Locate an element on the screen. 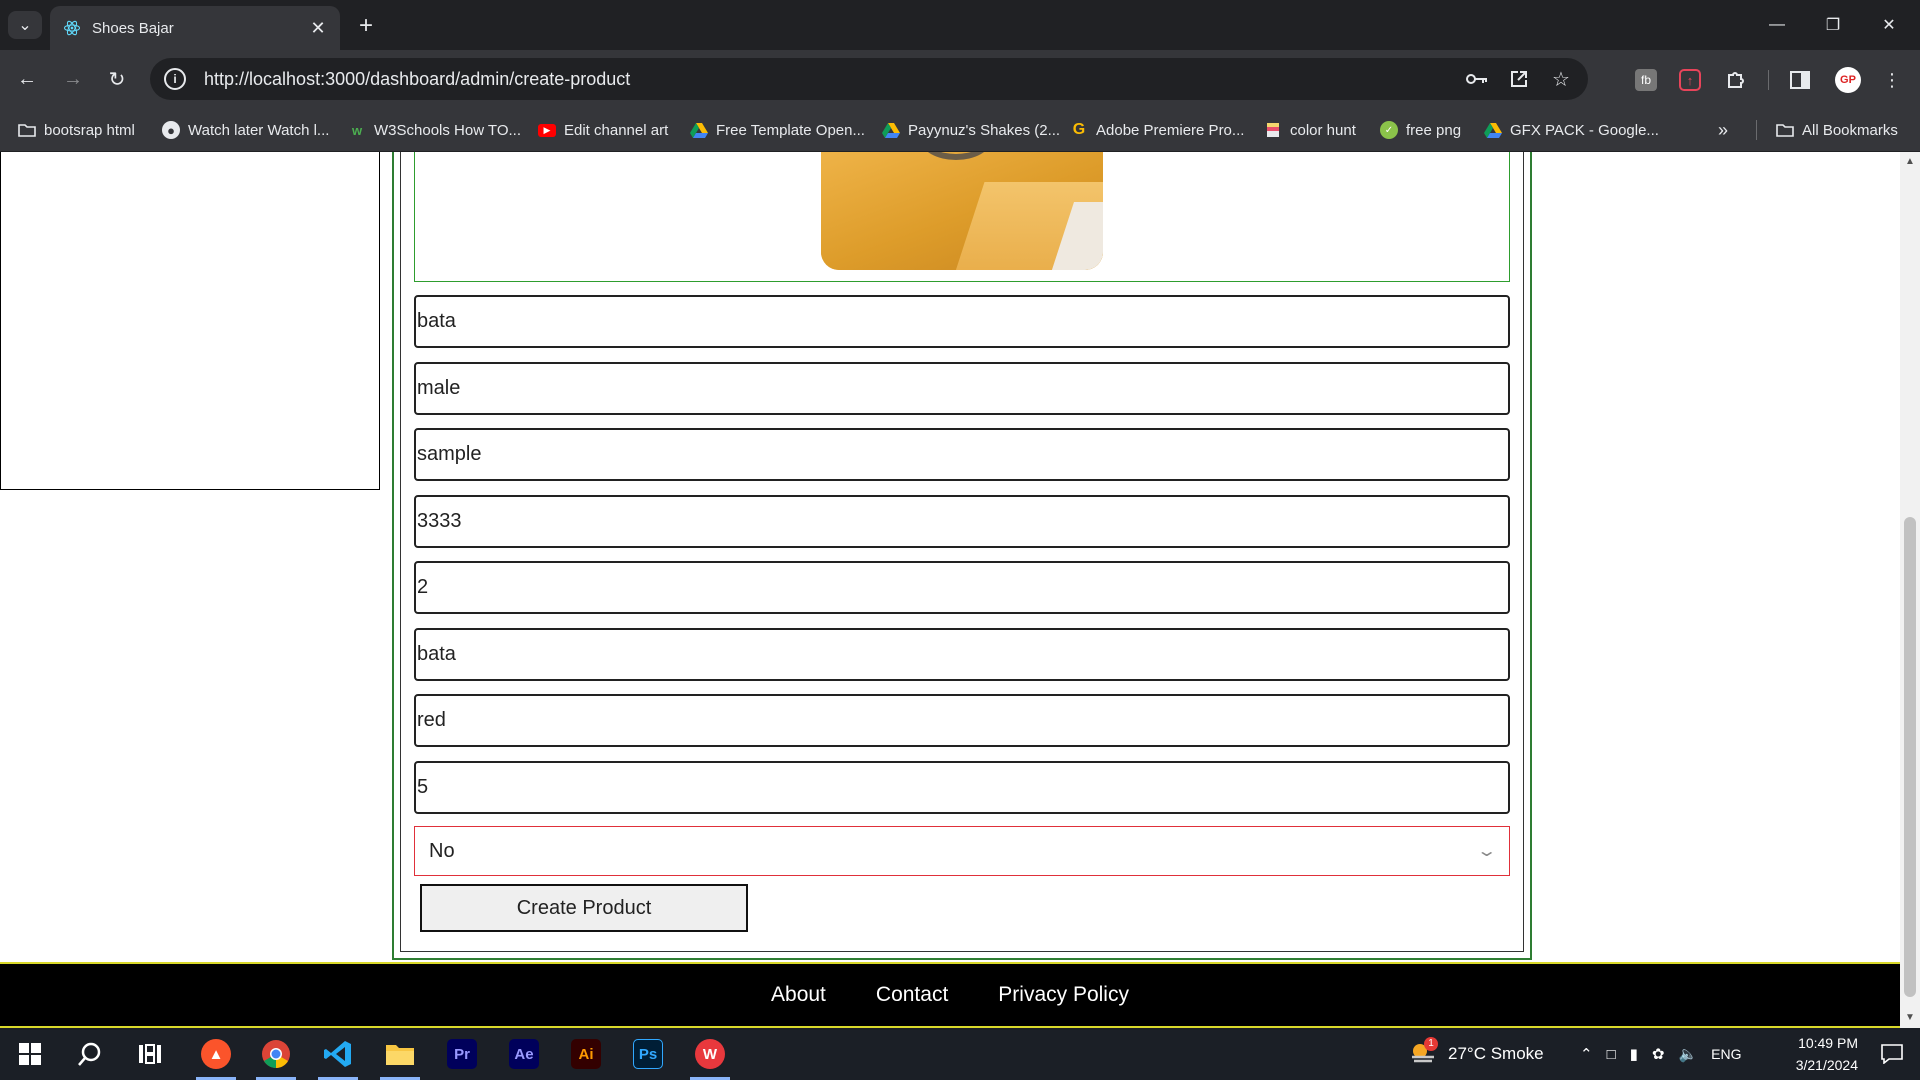 This screenshot has height=1080, width=1920. scroll-down-icon: ▼ is located at coordinates (1910, 1018).